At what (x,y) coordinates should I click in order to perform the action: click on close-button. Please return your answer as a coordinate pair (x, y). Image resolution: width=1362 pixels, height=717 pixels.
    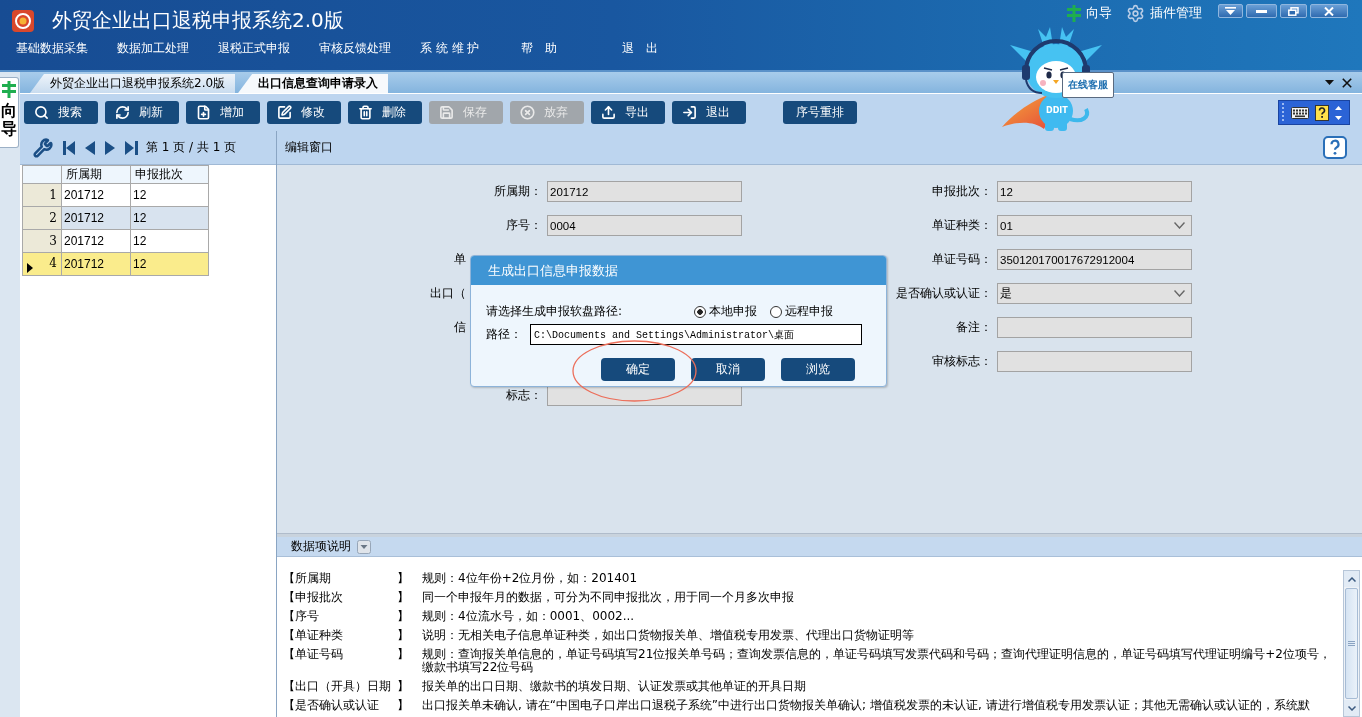
    Looking at the image, I should click on (1329, 11).